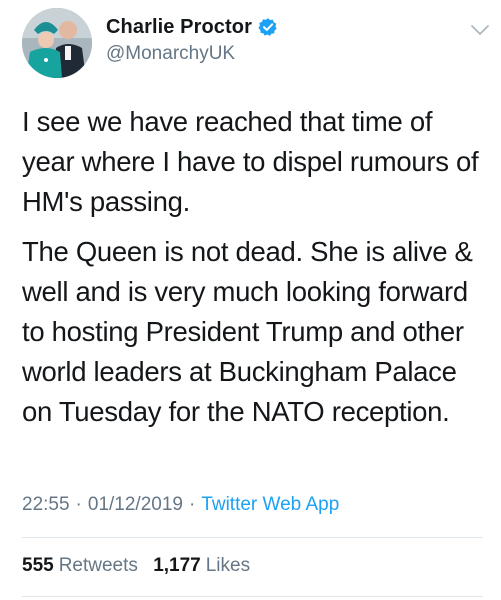 This screenshot has height=600, width=501. I want to click on retweets-stat: 555 Retweets, so click(80, 565).